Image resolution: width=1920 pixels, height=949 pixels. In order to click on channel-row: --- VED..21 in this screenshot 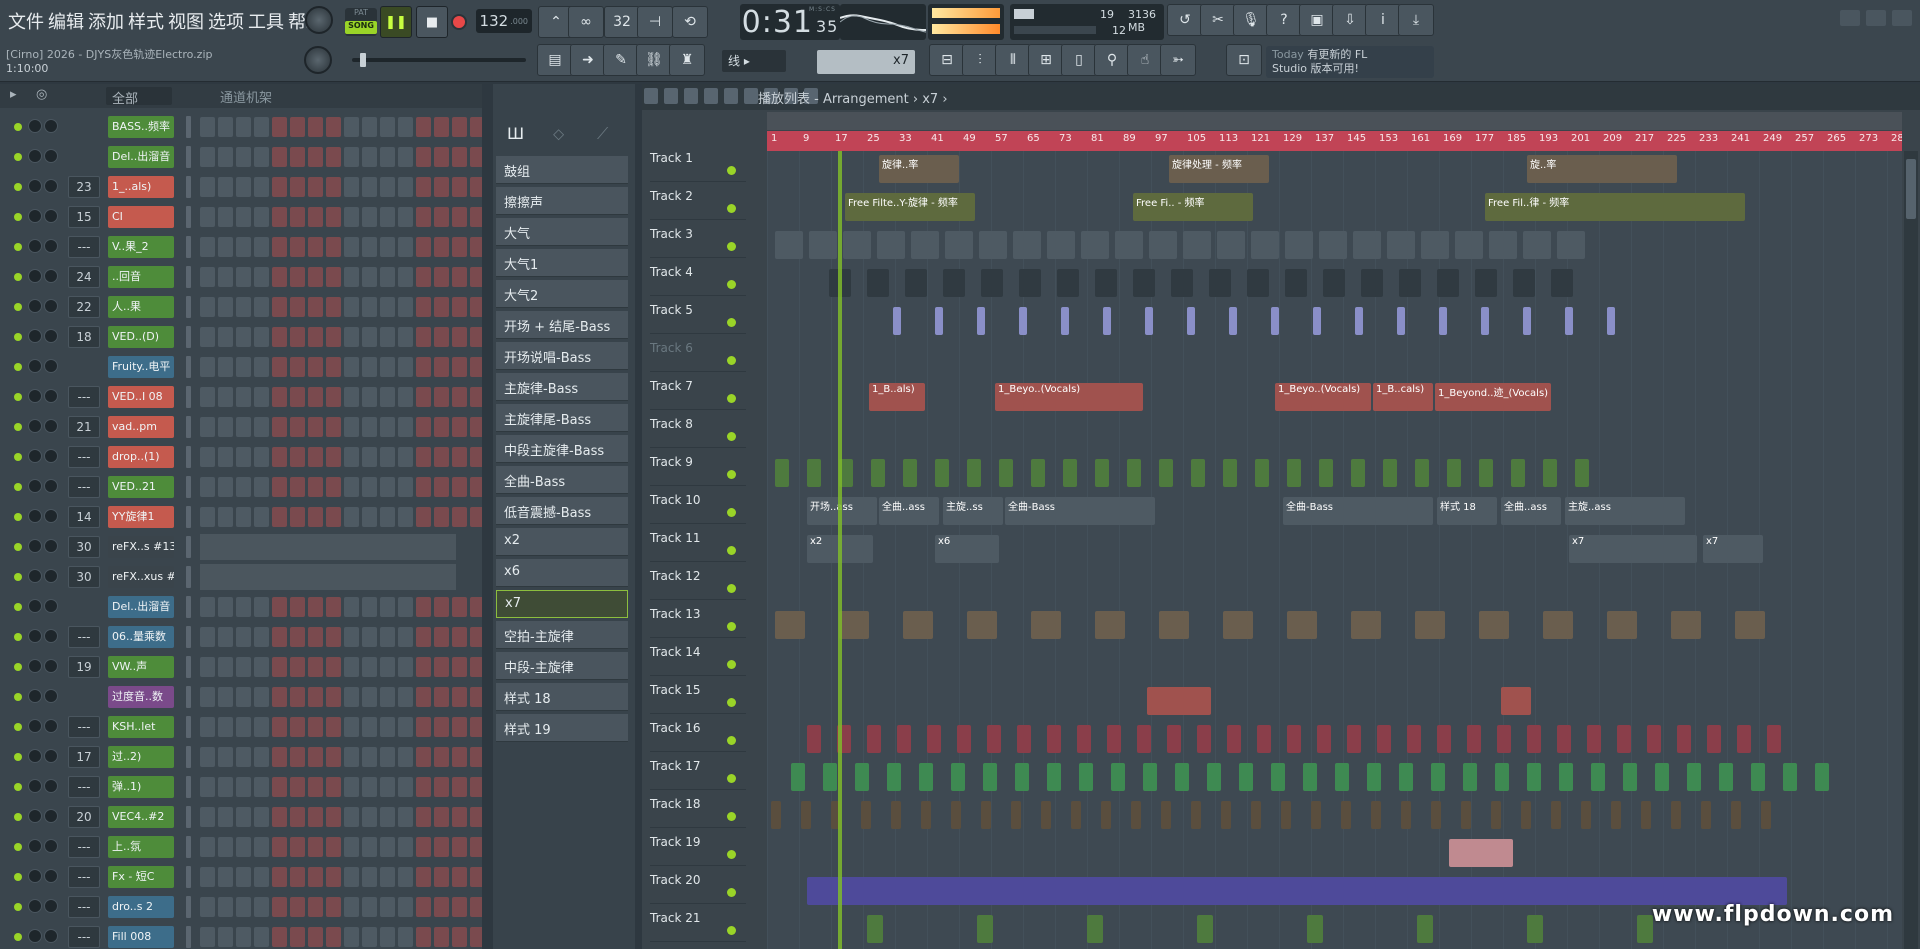, I will do `click(241, 487)`.